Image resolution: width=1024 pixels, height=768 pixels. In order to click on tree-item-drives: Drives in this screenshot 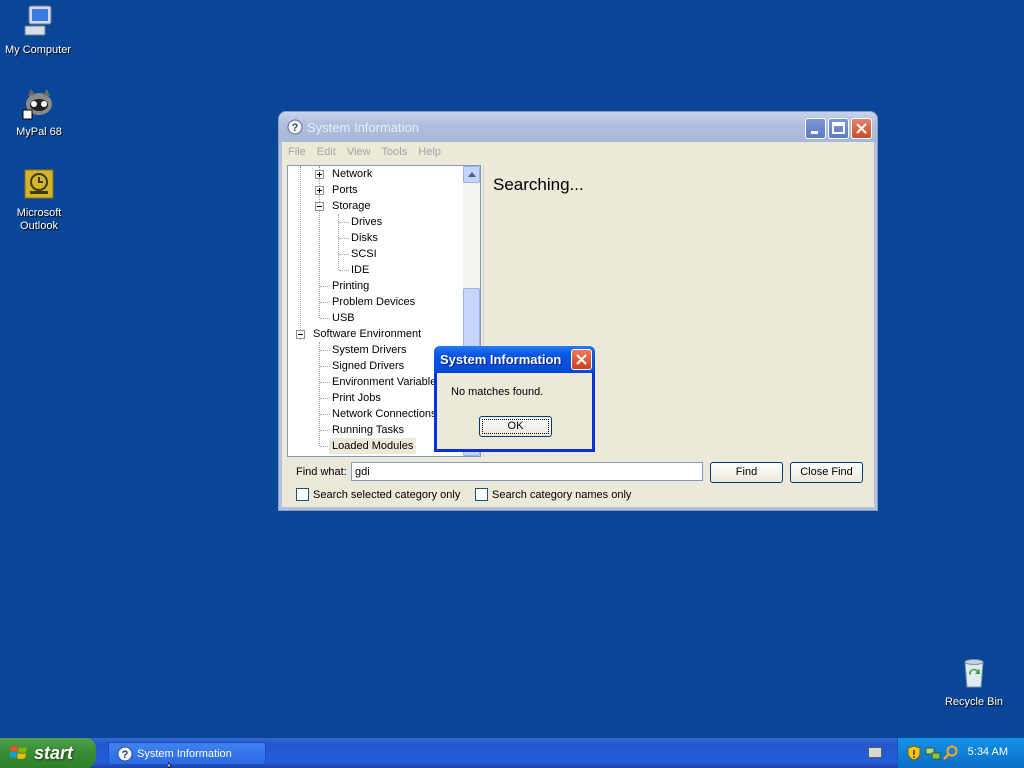, I will do `click(366, 222)`.